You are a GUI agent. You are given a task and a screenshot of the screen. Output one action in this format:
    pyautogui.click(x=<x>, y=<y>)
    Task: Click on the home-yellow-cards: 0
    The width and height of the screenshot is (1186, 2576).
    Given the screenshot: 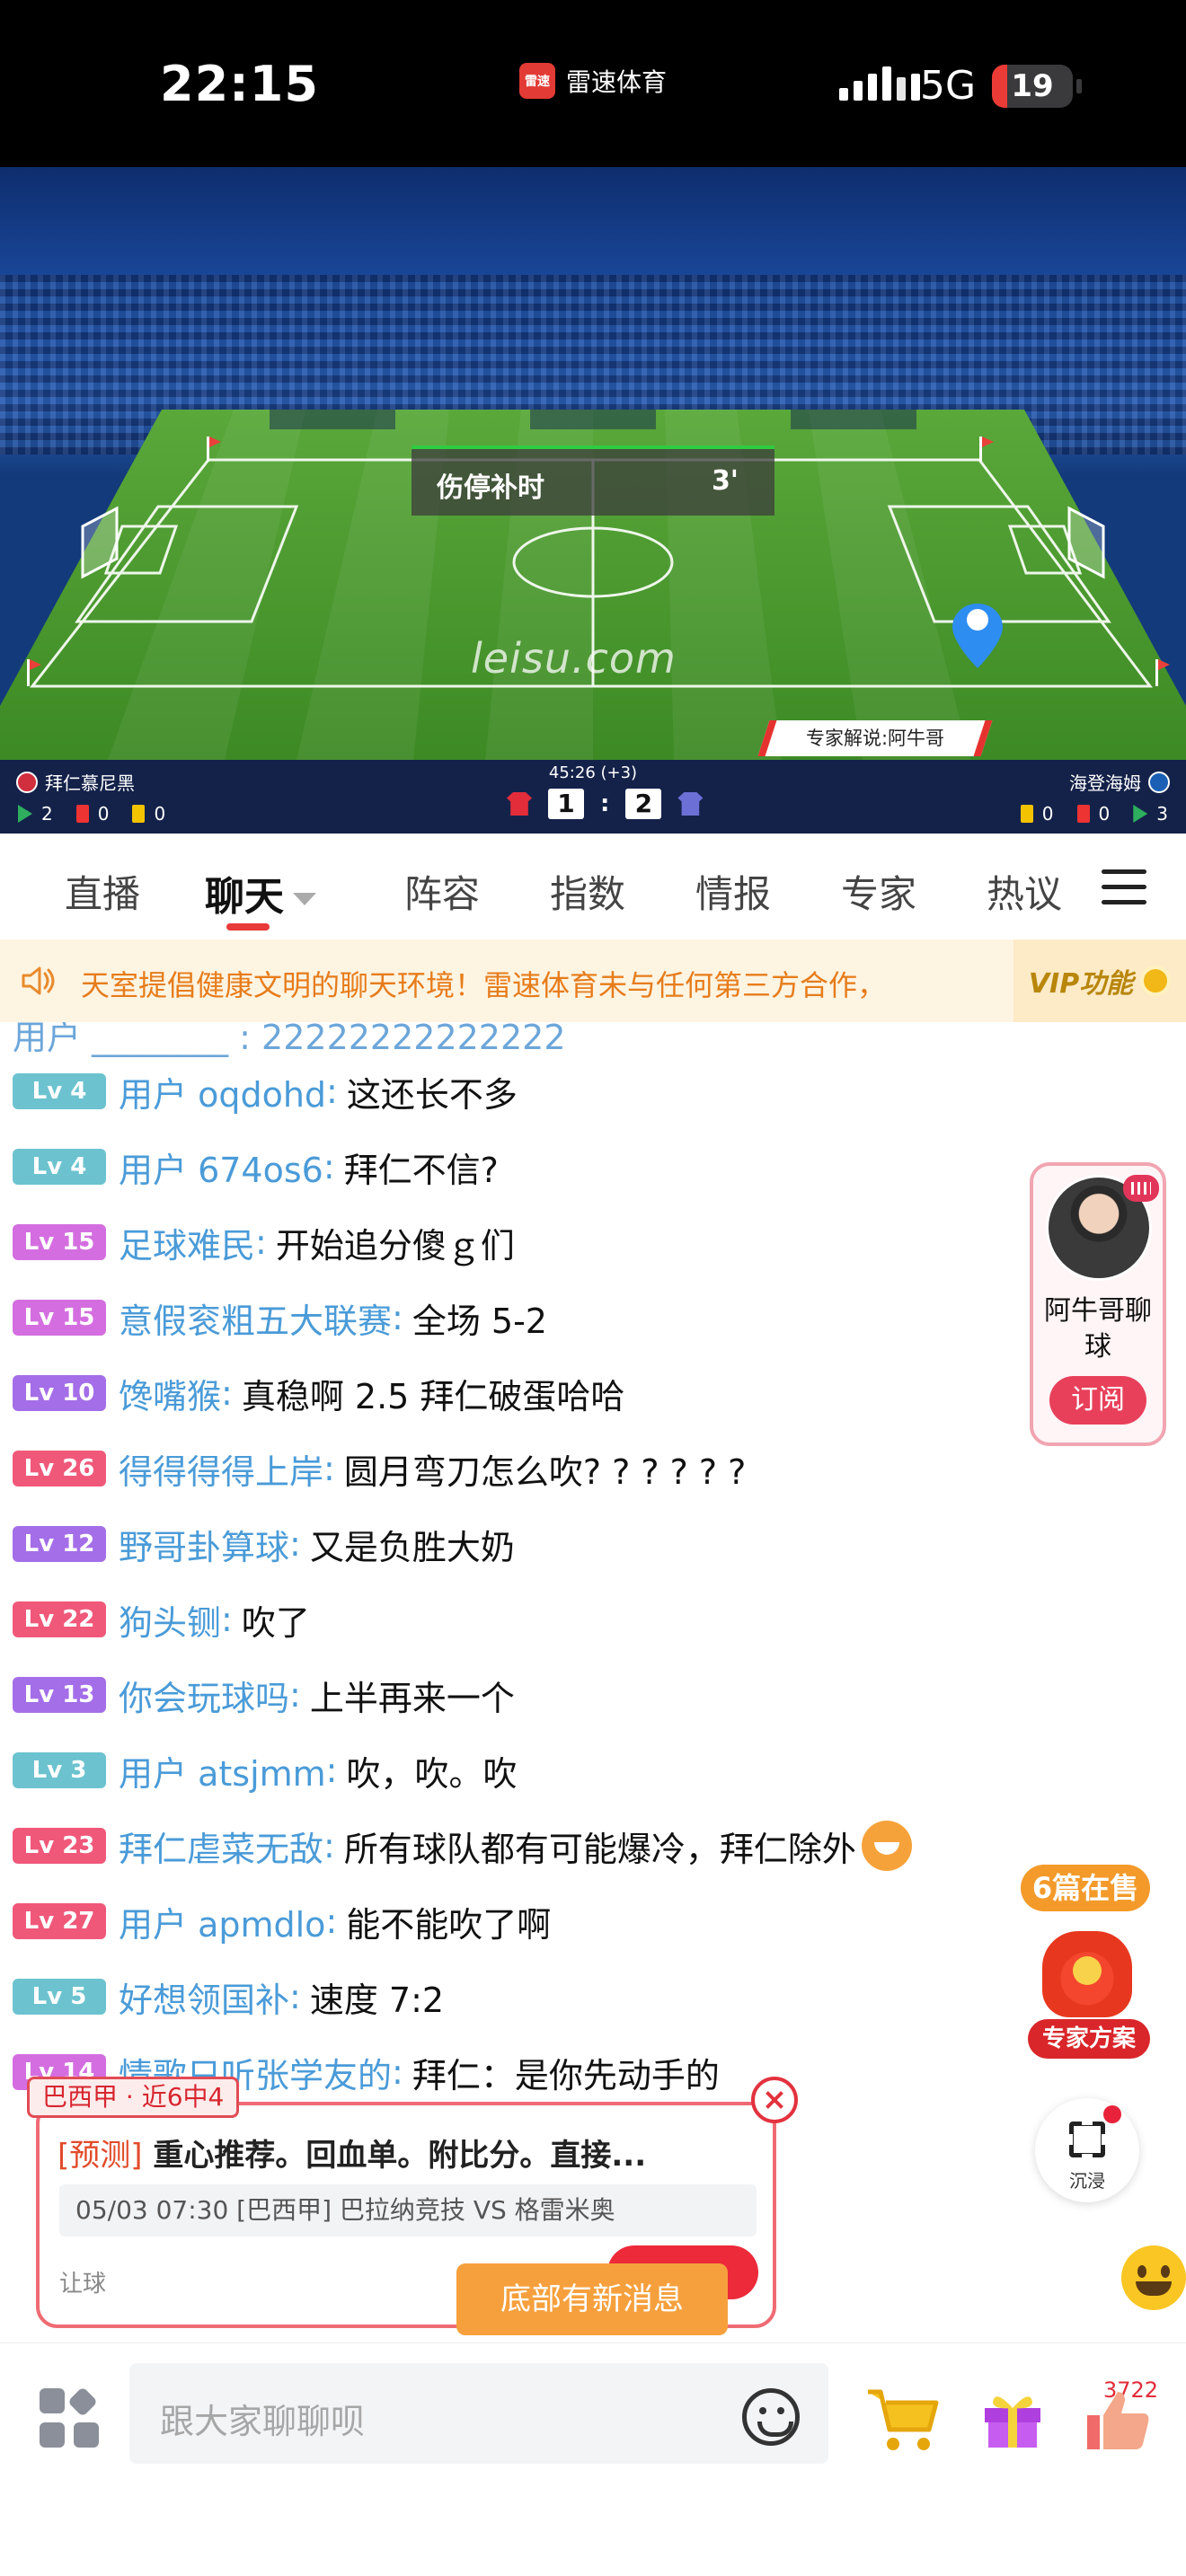 What is the action you would take?
    pyautogui.click(x=160, y=814)
    